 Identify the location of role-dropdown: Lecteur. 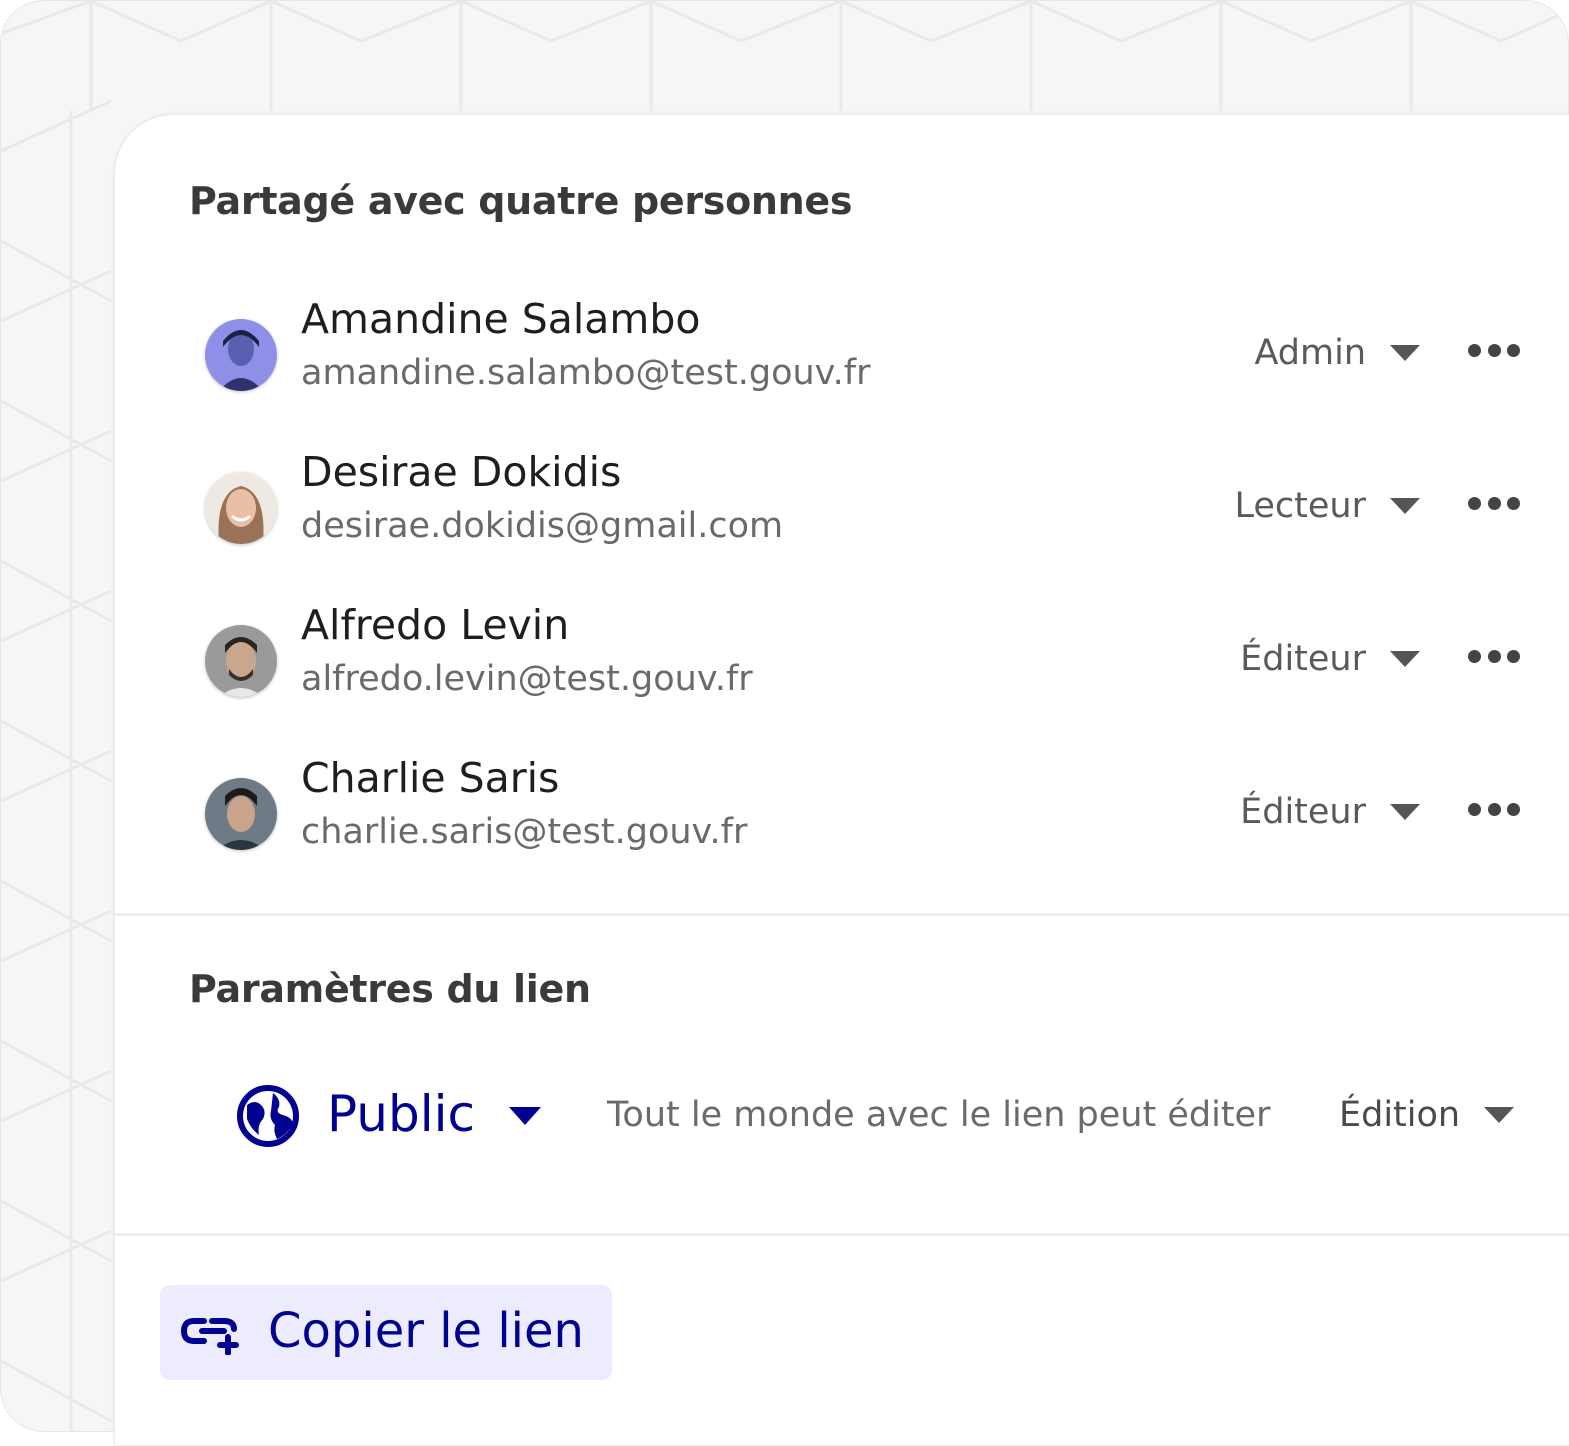
(1327, 506).